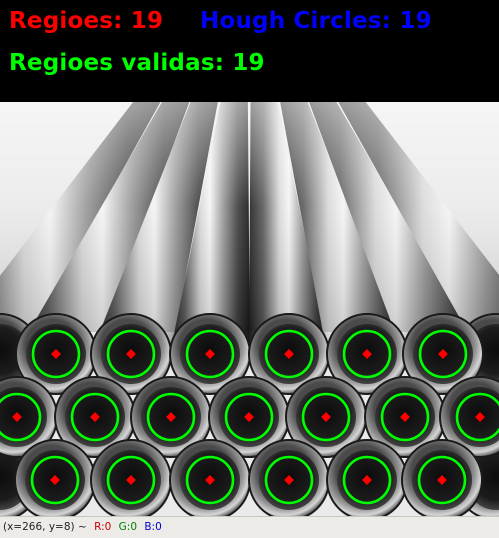 The image size is (499, 538). What do you see at coordinates (137, 63) in the screenshot?
I see `valid-regions-count-label: Regioes validas: 19` at bounding box center [137, 63].